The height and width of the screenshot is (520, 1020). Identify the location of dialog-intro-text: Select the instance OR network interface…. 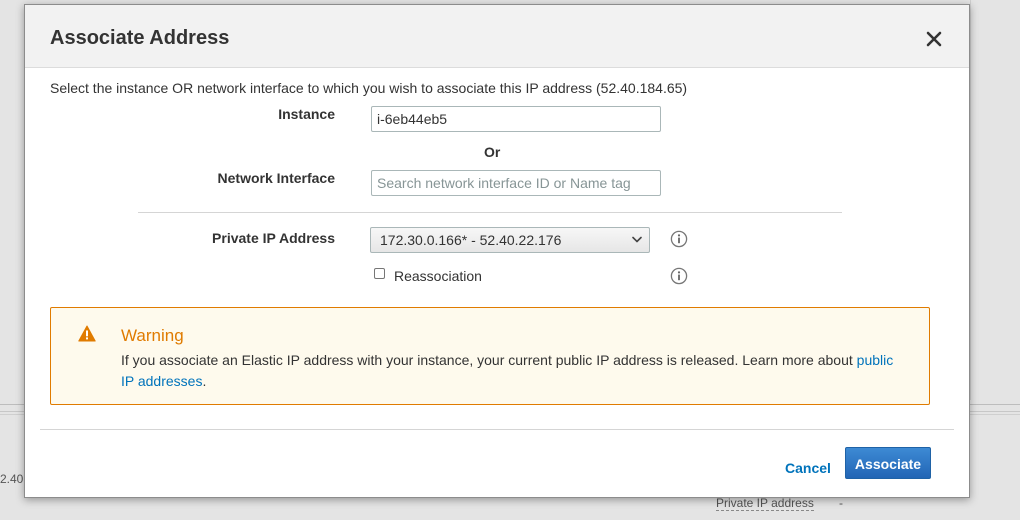
(369, 88).